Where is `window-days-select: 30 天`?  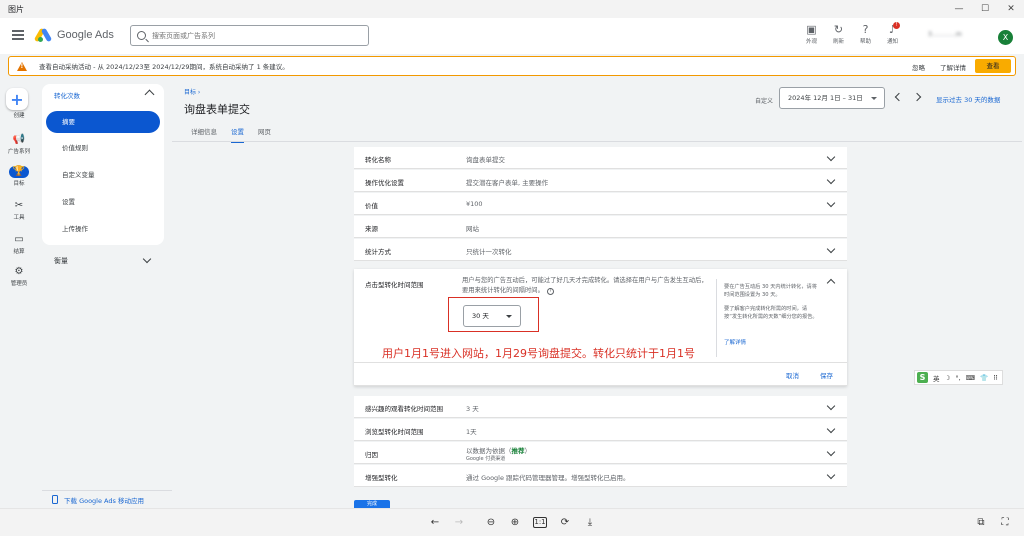
window-days-select: 30 天 is located at coordinates (492, 316).